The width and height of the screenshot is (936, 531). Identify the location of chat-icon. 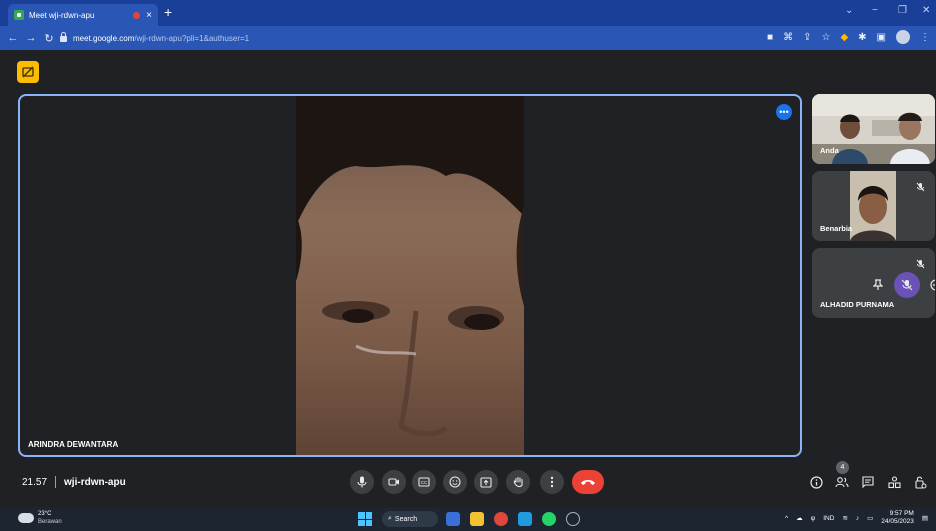
(868, 482).